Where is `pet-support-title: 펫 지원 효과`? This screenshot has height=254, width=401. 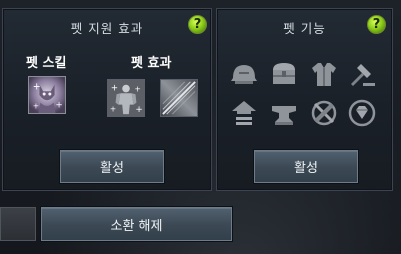 pet-support-title: 펫 지원 효과 is located at coordinates (107, 28).